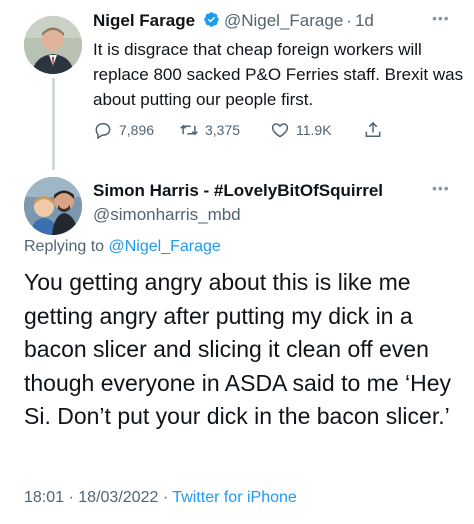  Describe the element at coordinates (167, 215) in the screenshot. I see `author-handle: @simonharris_mbd` at that location.